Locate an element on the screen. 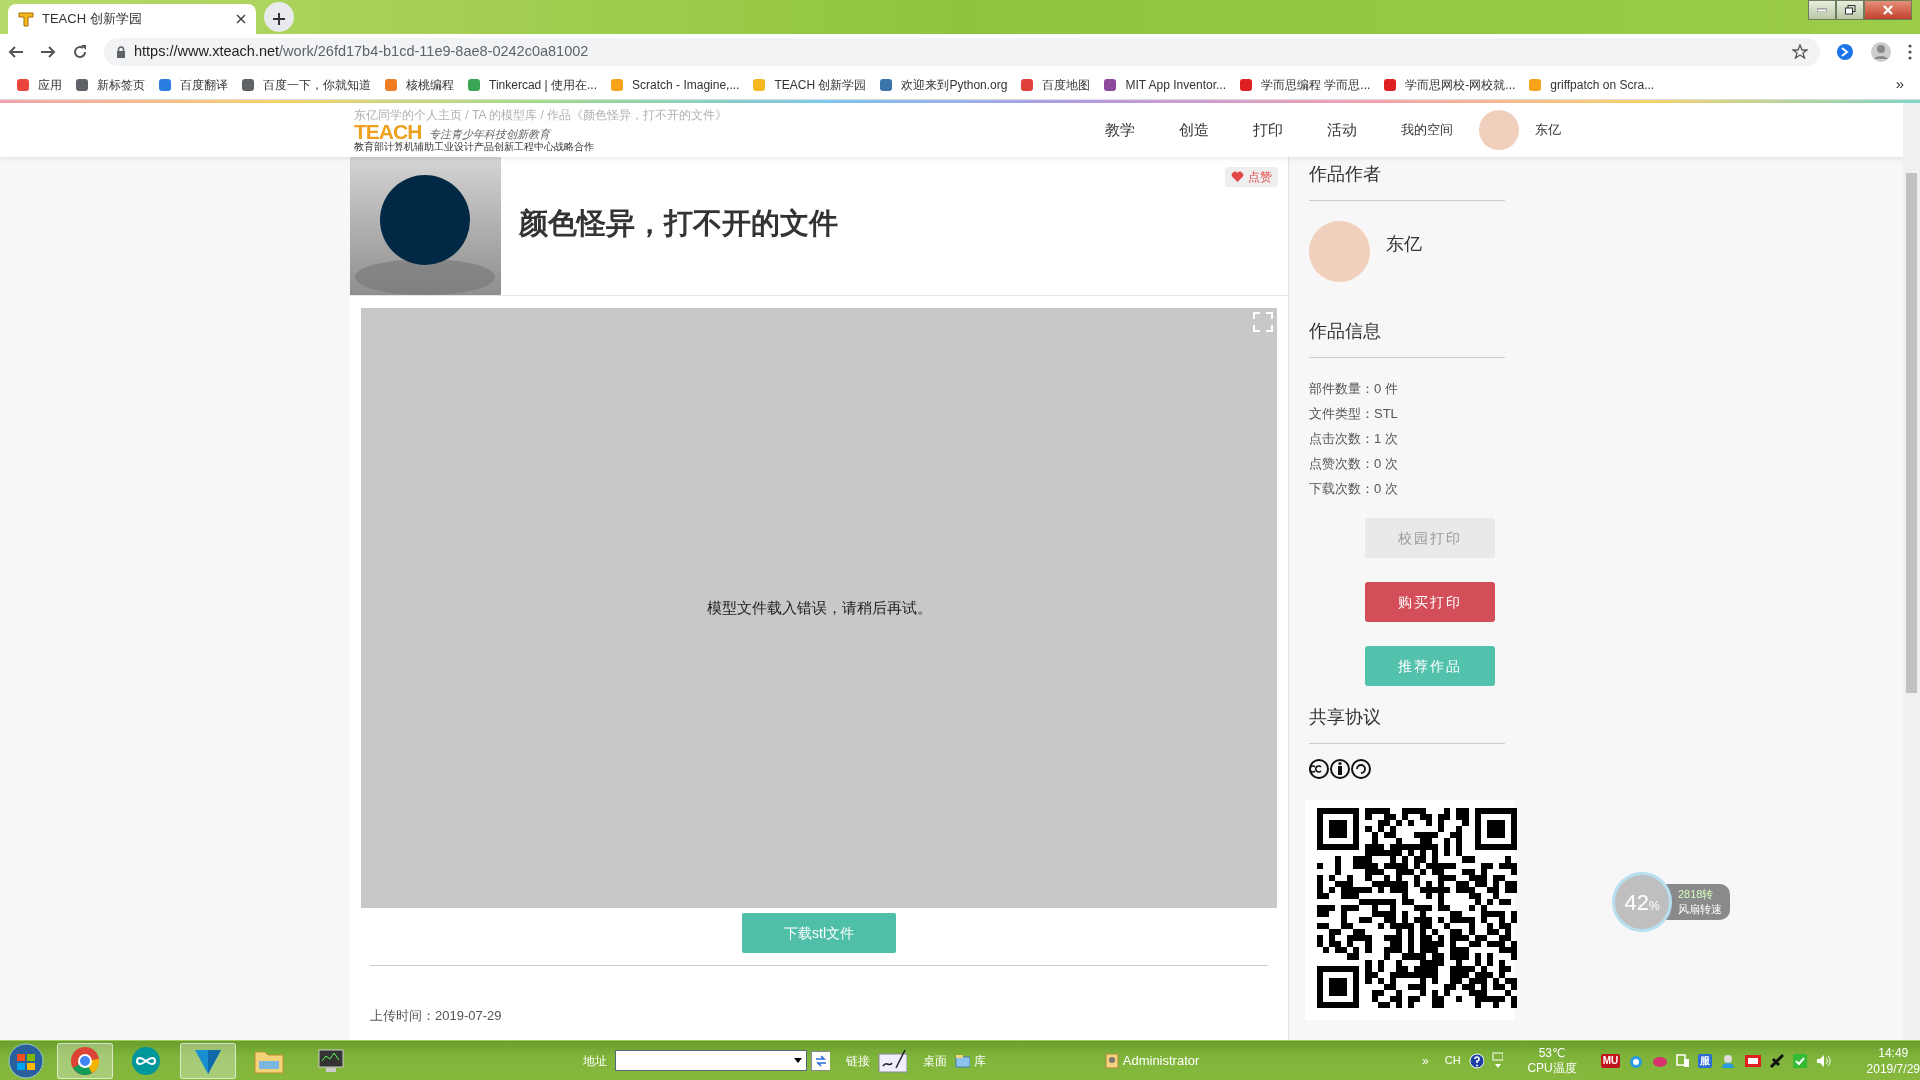  address-bar: https://www.xteach.net/work/26fd17b4-b1cd-11e9-8ae8-0242c0a81002 is located at coordinates (962, 52).